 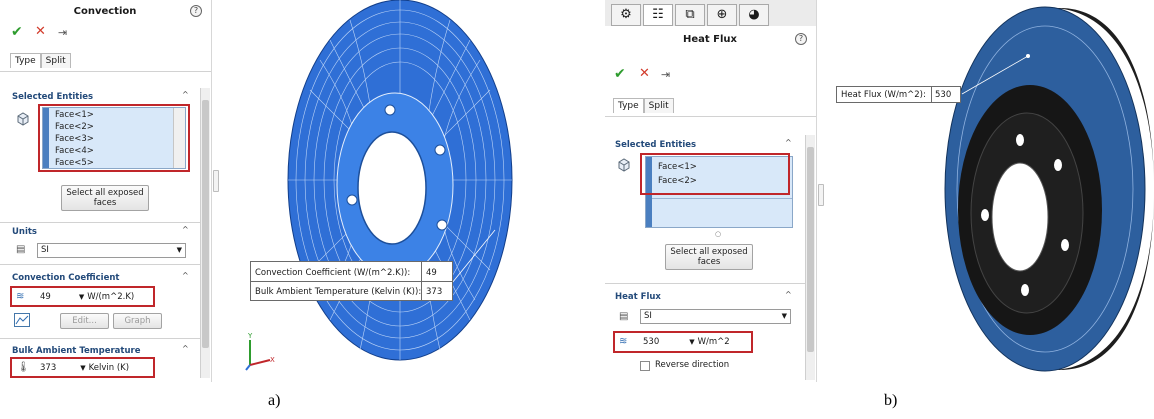 I want to click on property-manager-tab: ☷, so click(x=658, y=15).